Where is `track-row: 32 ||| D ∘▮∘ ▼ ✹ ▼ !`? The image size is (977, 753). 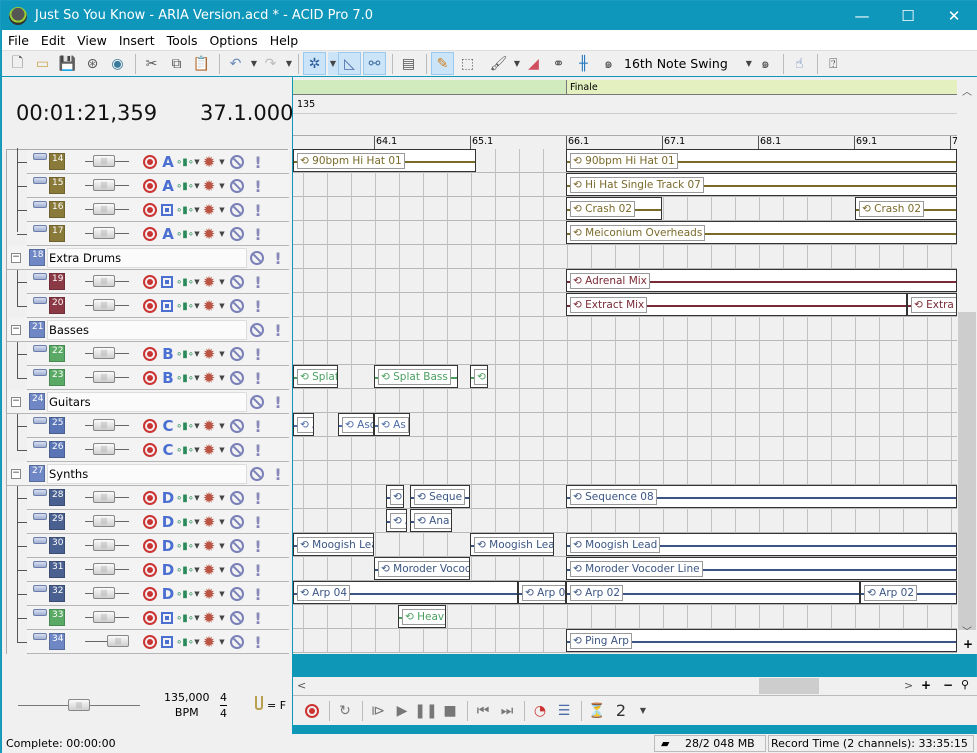 track-row: 32 ||| D ∘▮∘ ▼ ✹ ▼ ! is located at coordinates (158, 594).